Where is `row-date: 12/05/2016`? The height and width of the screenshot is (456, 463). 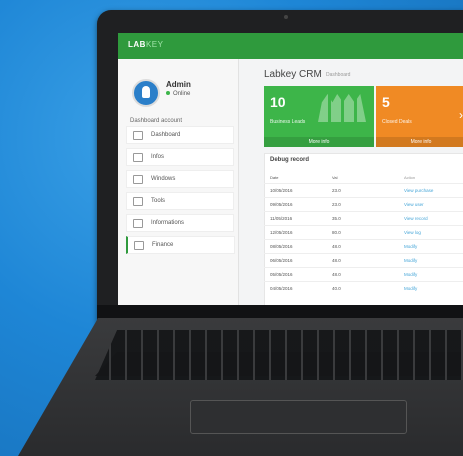 row-date: 12/05/2016 is located at coordinates (281, 232).